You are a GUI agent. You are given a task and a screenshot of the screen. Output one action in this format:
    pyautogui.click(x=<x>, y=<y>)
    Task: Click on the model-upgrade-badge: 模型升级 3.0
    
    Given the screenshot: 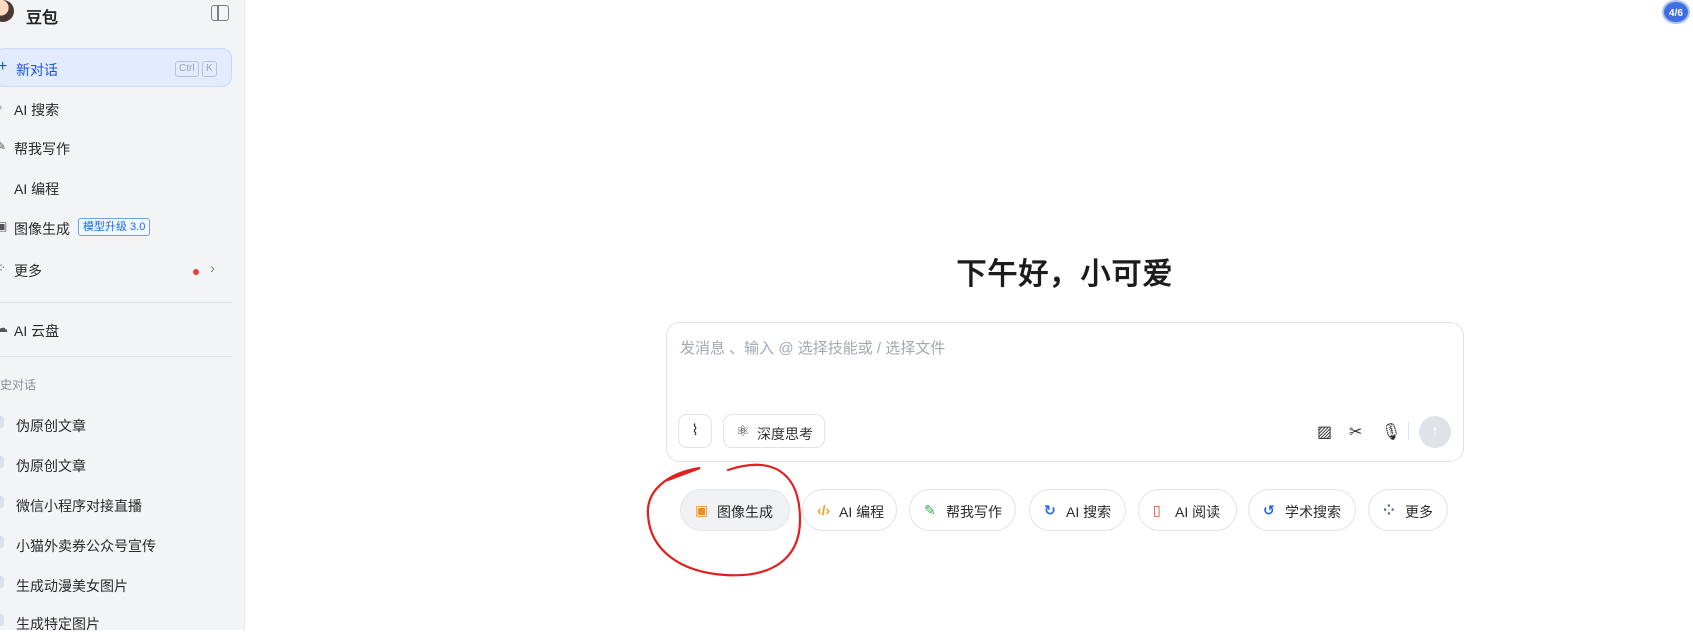 What is the action you would take?
    pyautogui.click(x=114, y=227)
    